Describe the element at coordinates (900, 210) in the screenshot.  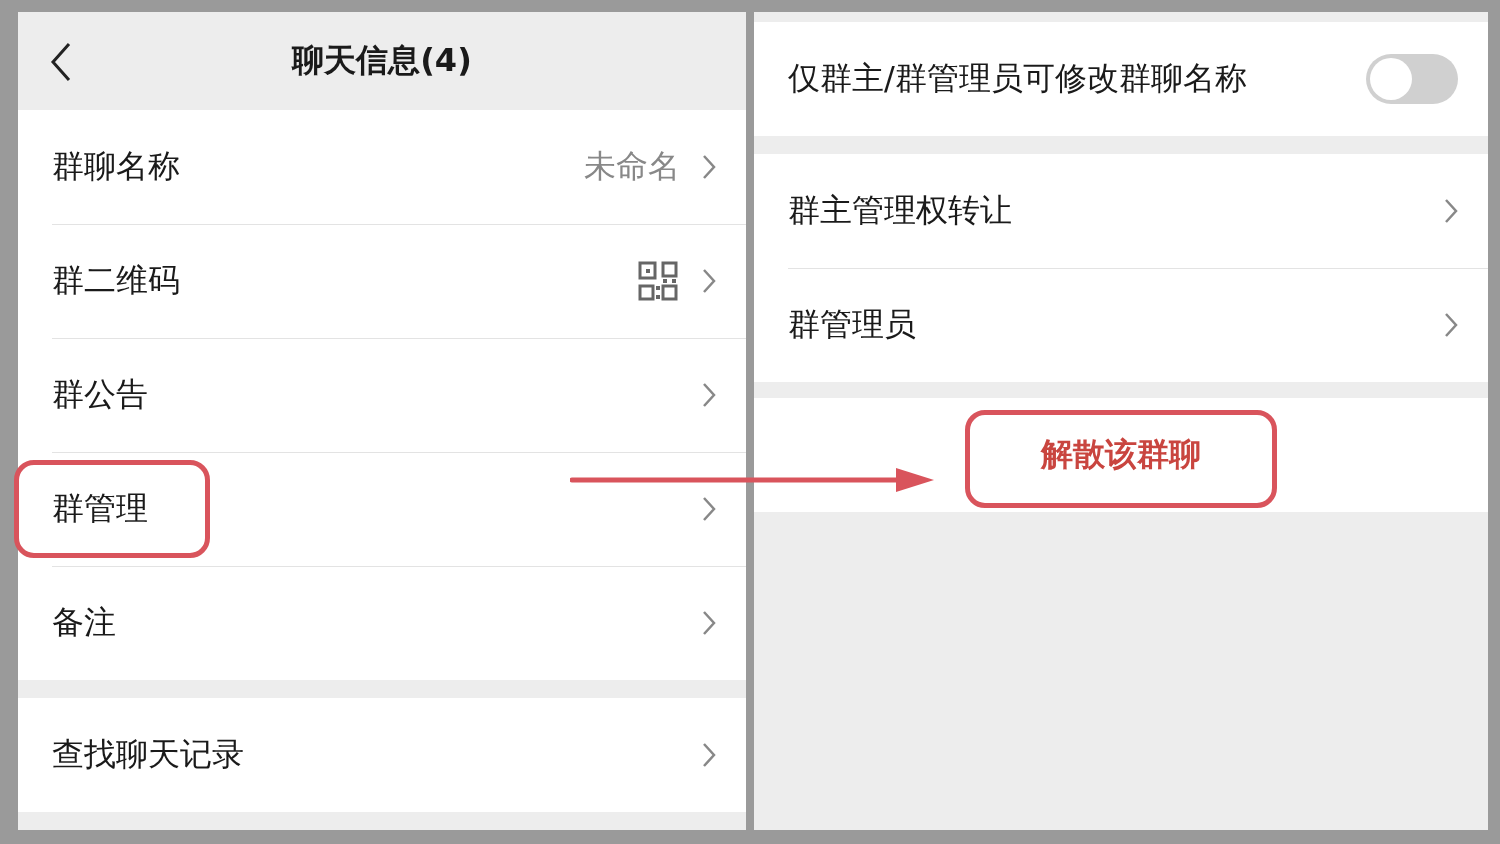
I see `row-label: 群主管理权转让` at that location.